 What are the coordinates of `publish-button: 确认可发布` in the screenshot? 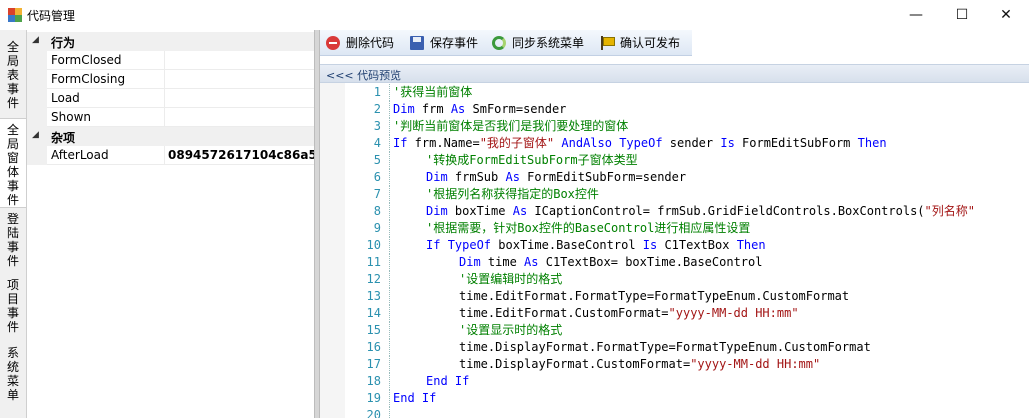 It's located at (644, 43).